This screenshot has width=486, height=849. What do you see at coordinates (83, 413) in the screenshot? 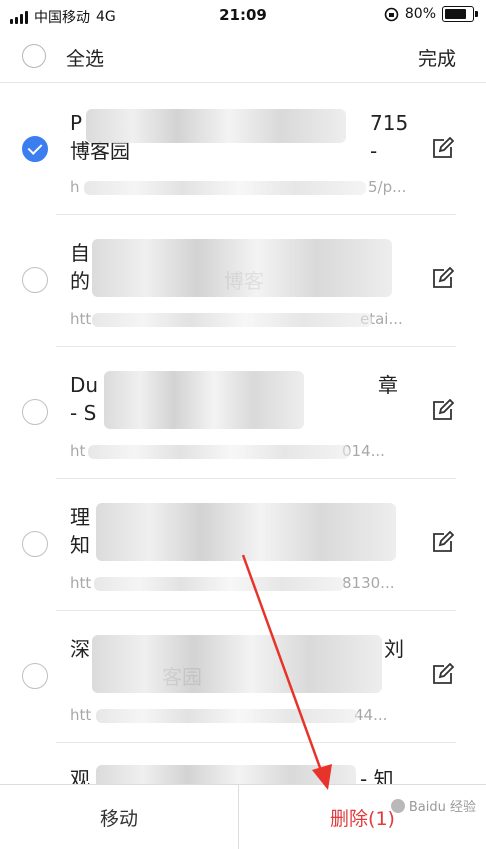
I see `title-line2: - S` at bounding box center [83, 413].